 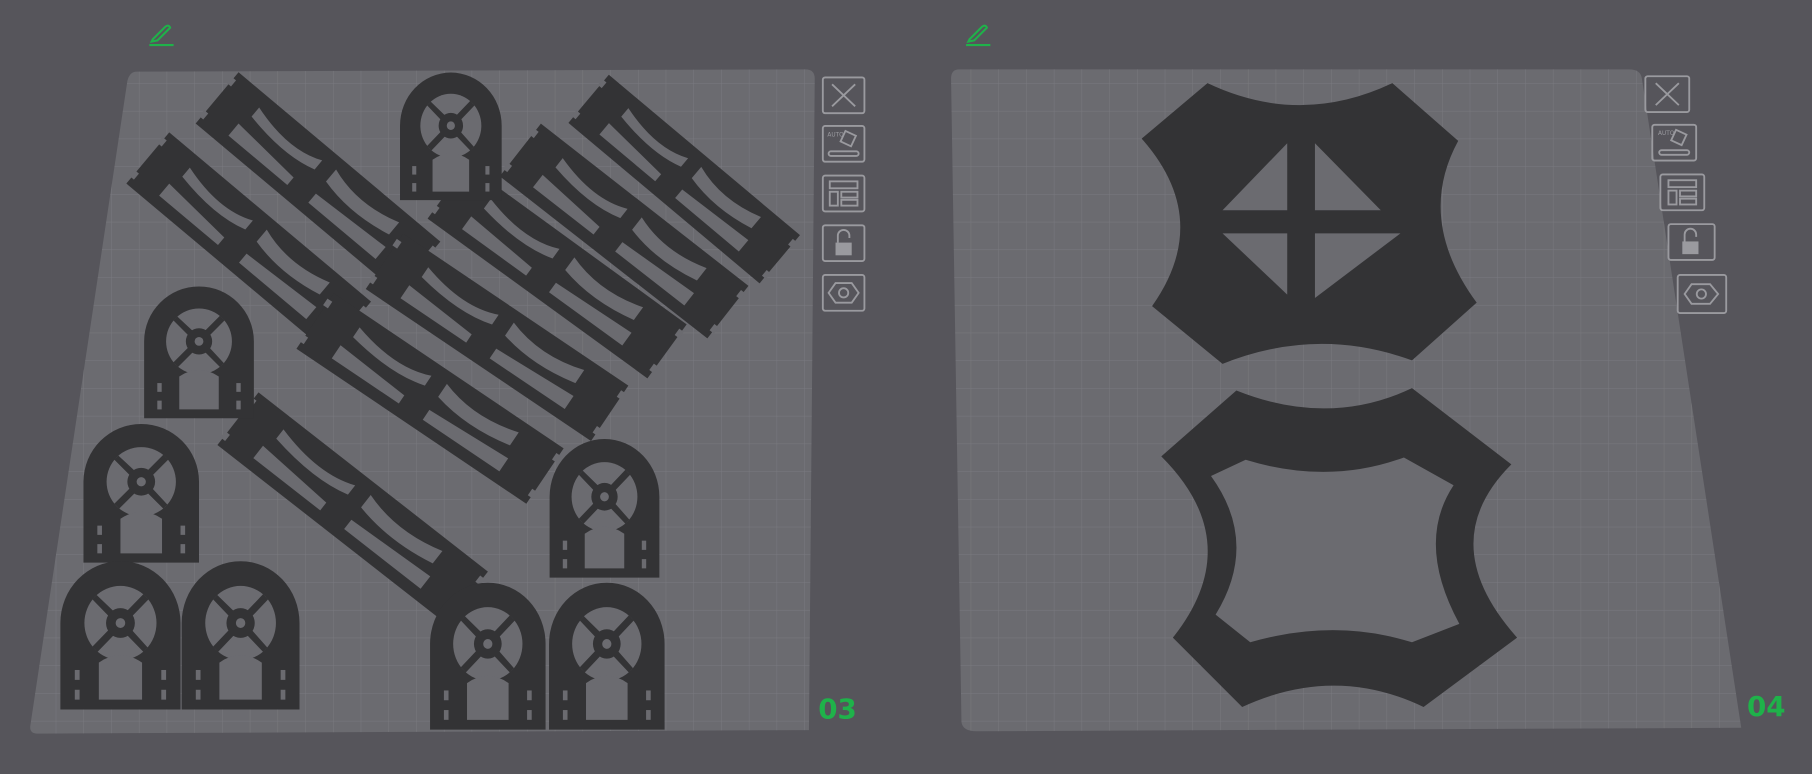 What do you see at coordinates (837, 709) in the screenshot?
I see `plate-number: 03` at bounding box center [837, 709].